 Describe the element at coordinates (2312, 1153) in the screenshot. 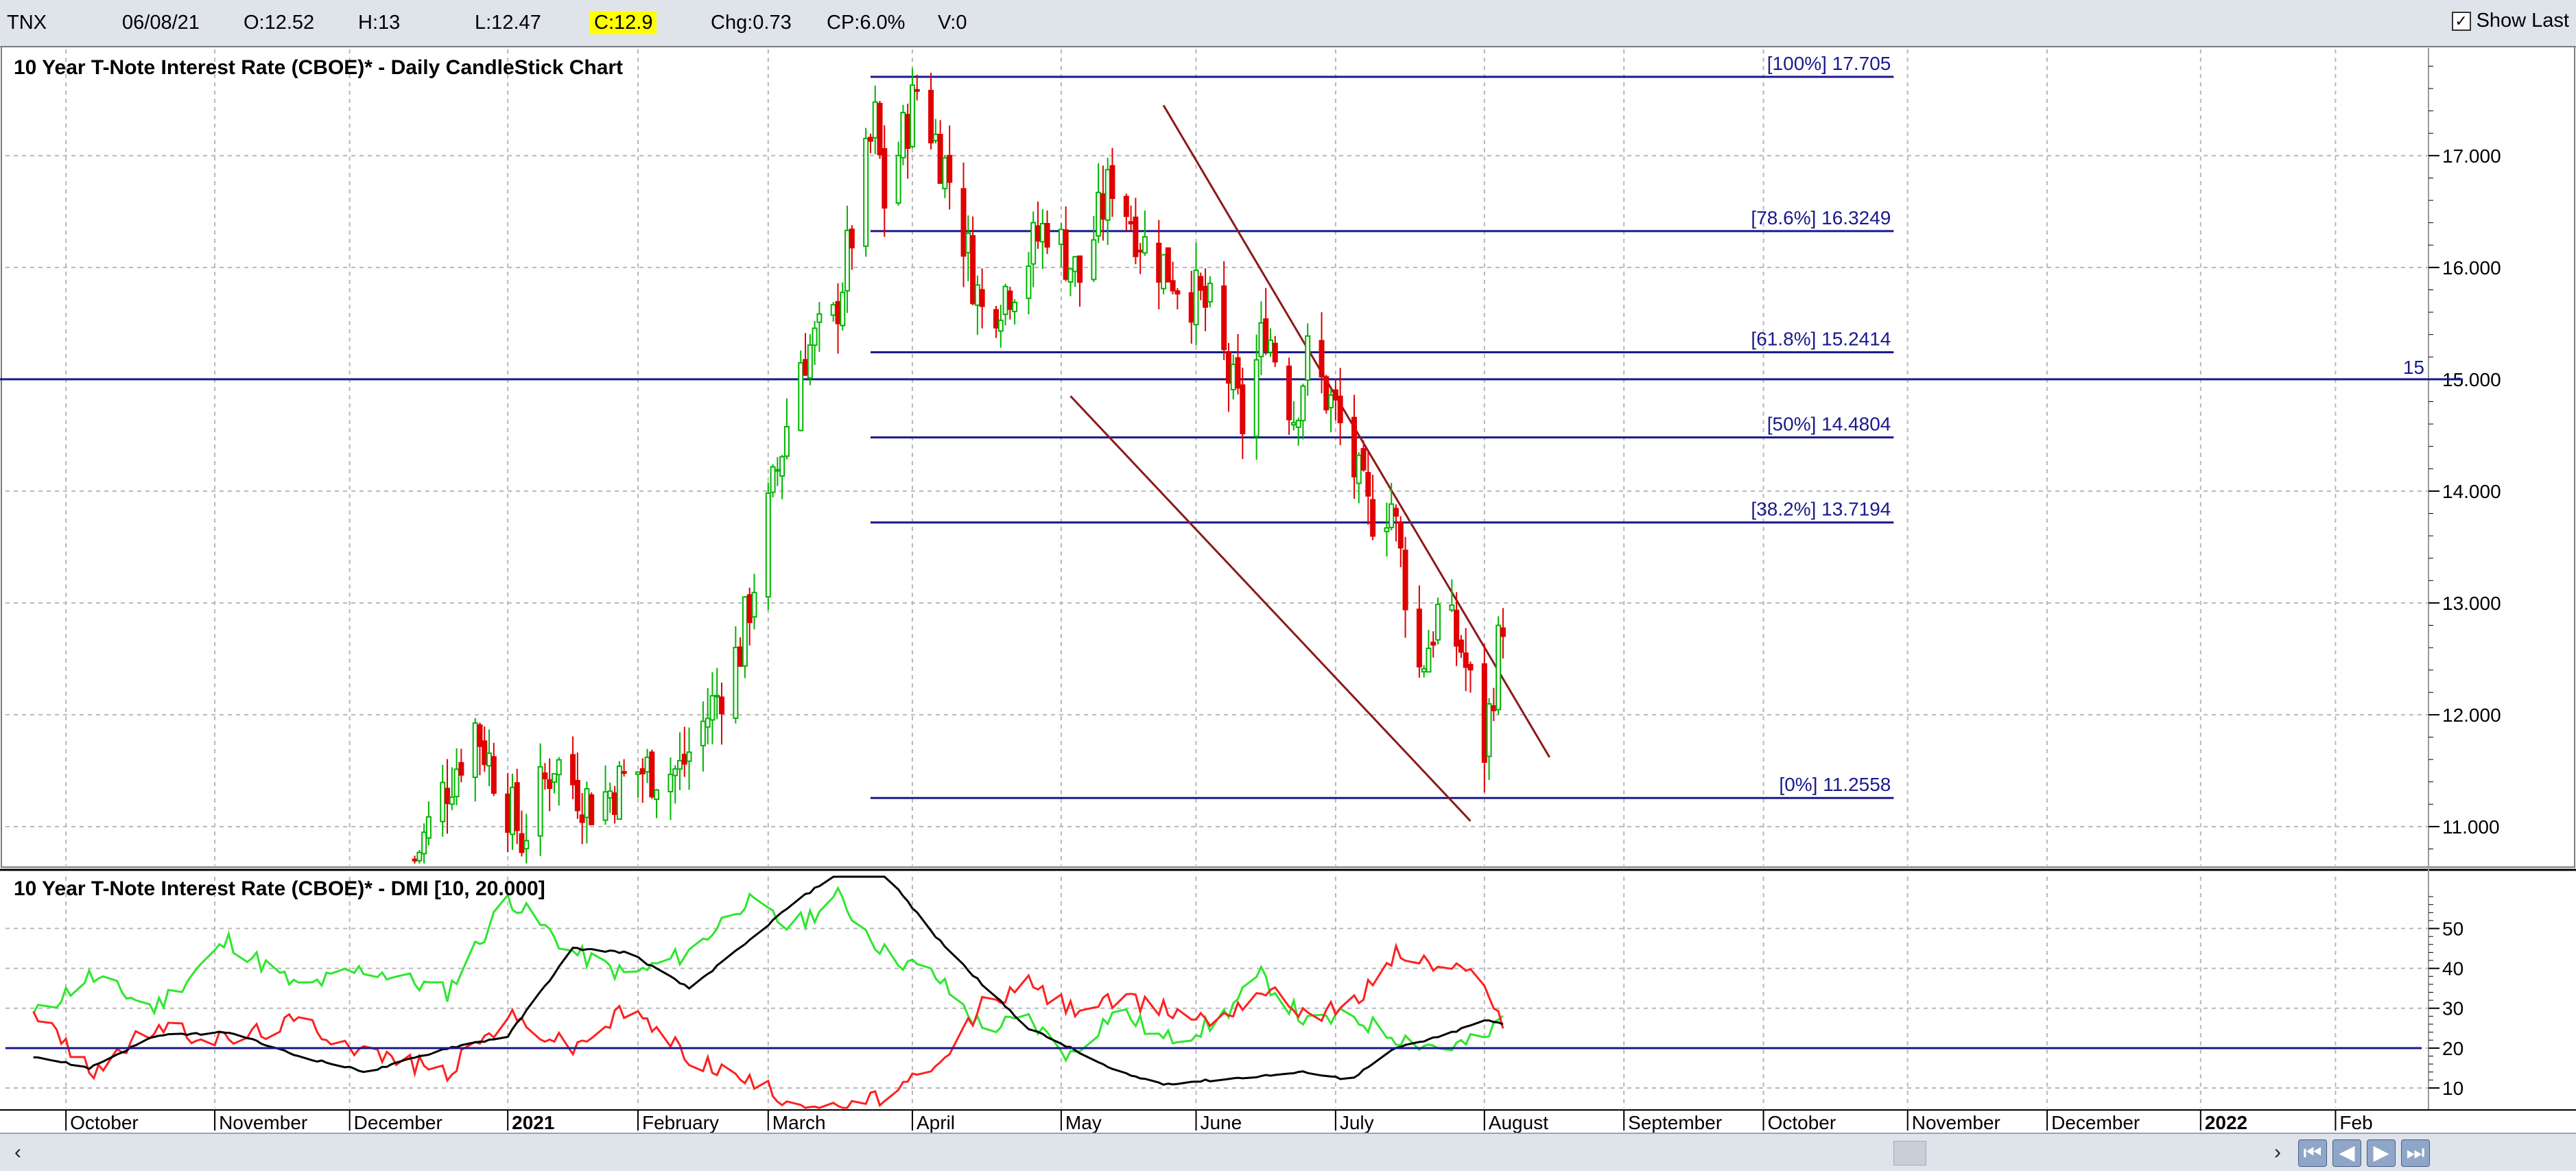

I see `first-icon: ⏮` at that location.